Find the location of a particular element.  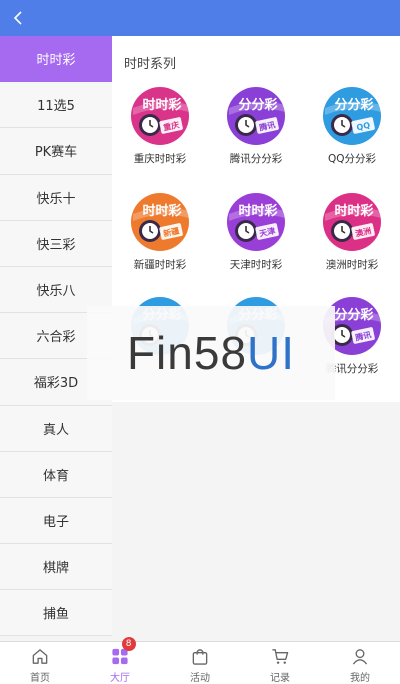

game-label: QQ分分彩 is located at coordinates (352, 159).